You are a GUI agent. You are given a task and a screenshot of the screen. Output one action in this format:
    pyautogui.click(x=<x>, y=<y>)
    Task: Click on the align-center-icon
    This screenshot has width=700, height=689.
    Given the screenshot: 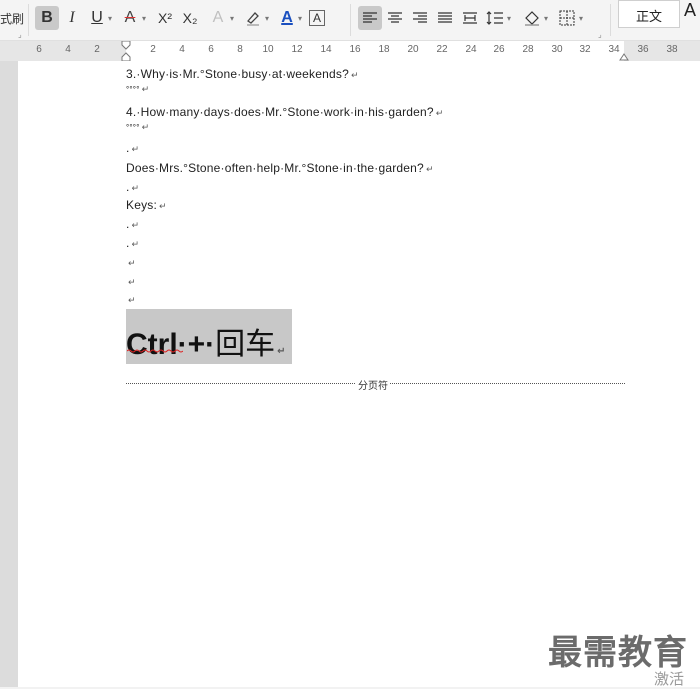 What is the action you would take?
    pyautogui.click(x=395, y=17)
    